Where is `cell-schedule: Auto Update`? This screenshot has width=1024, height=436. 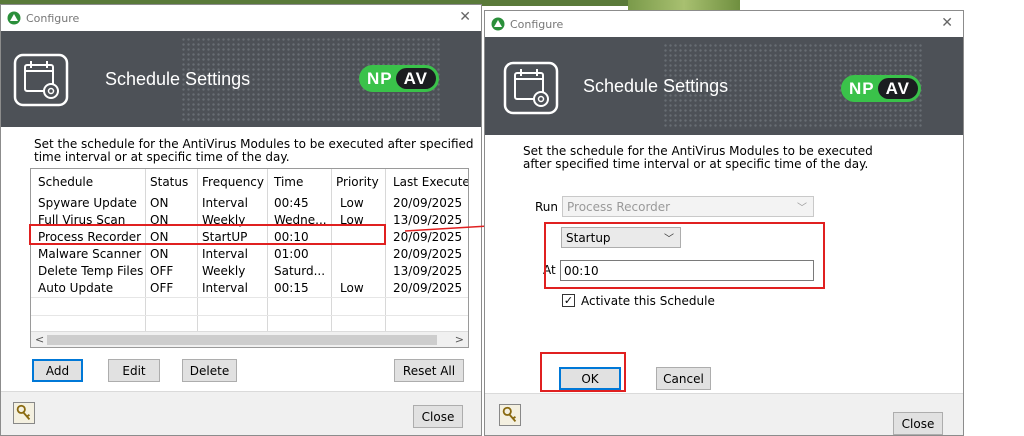 cell-schedule: Auto Update is located at coordinates (76, 288).